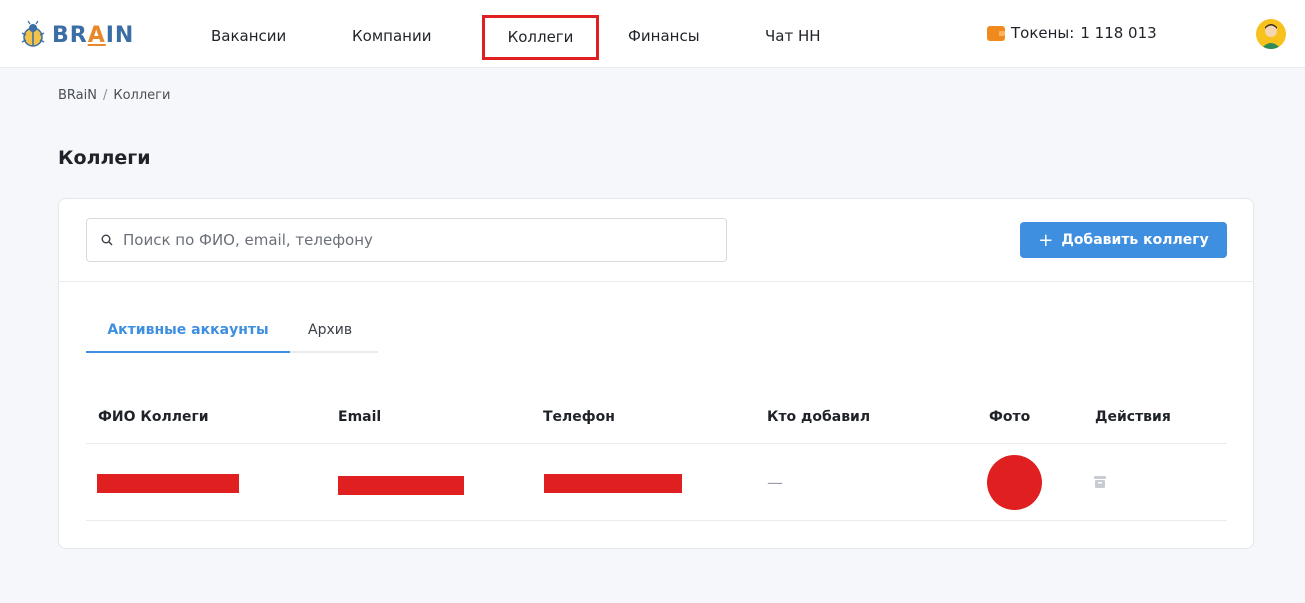 Image resolution: width=1305 pixels, height=603 pixels. I want to click on add-colleague-button: + Добавить коллегу, so click(1123, 240).